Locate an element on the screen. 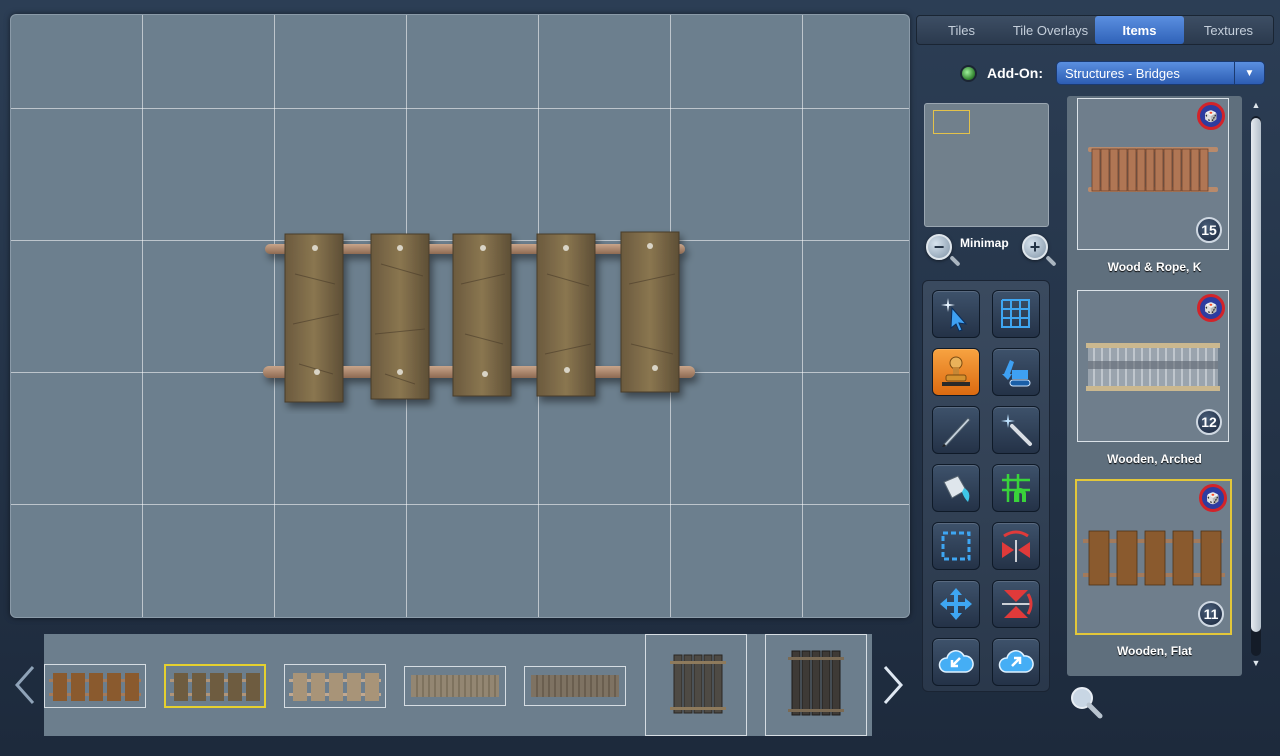 Image resolution: width=1280 pixels, height=756 pixels. pencil-icon is located at coordinates (956, 432).